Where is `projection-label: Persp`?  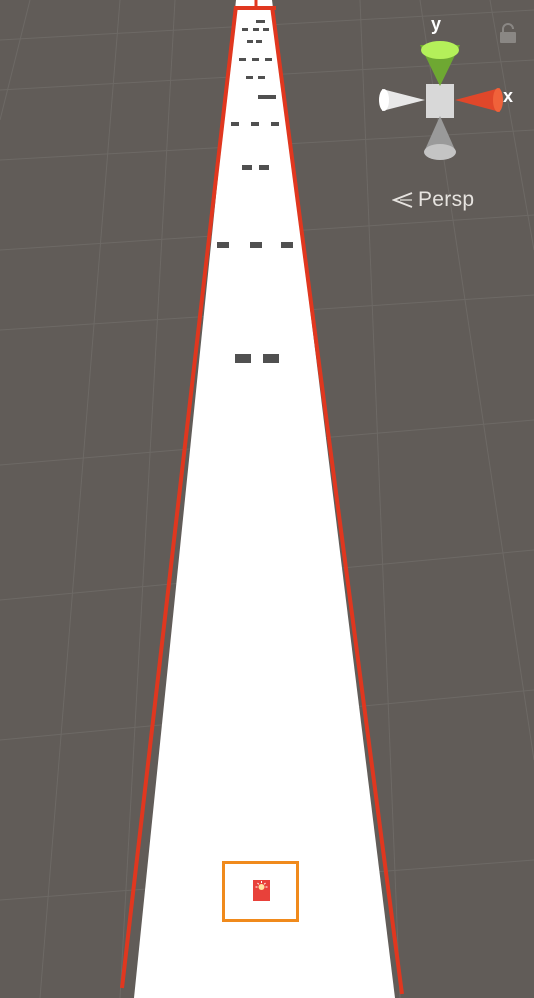 projection-label: Persp is located at coordinates (446, 199).